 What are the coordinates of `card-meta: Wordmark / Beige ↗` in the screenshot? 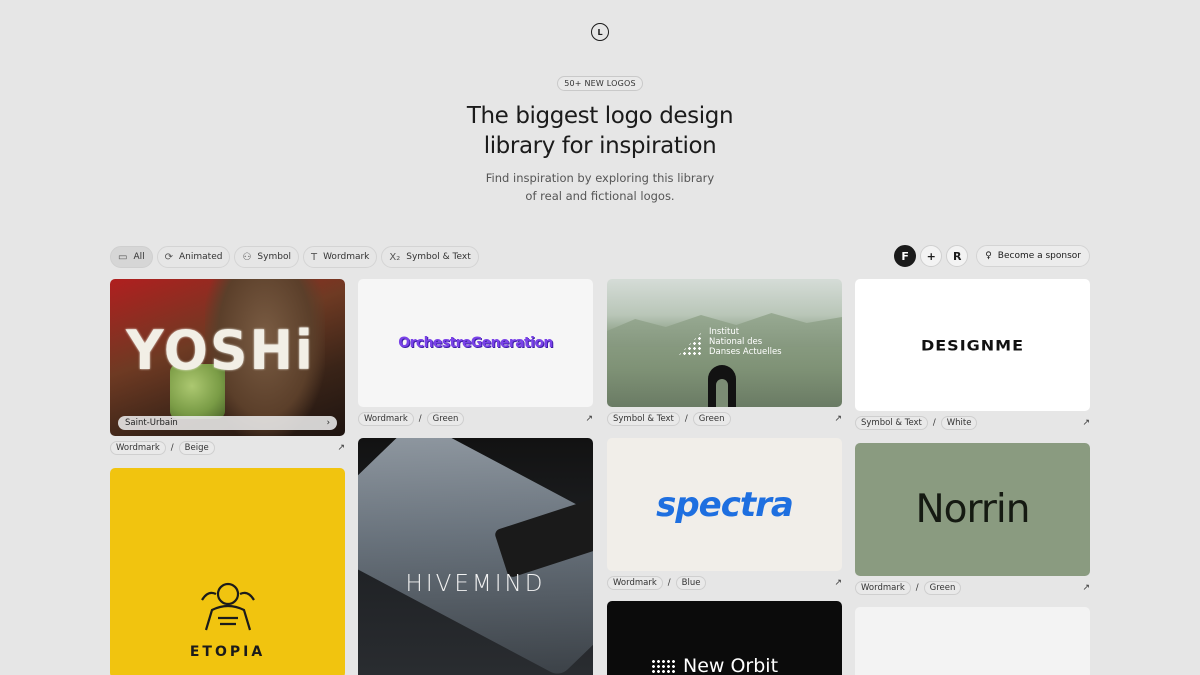 It's located at (227, 448).